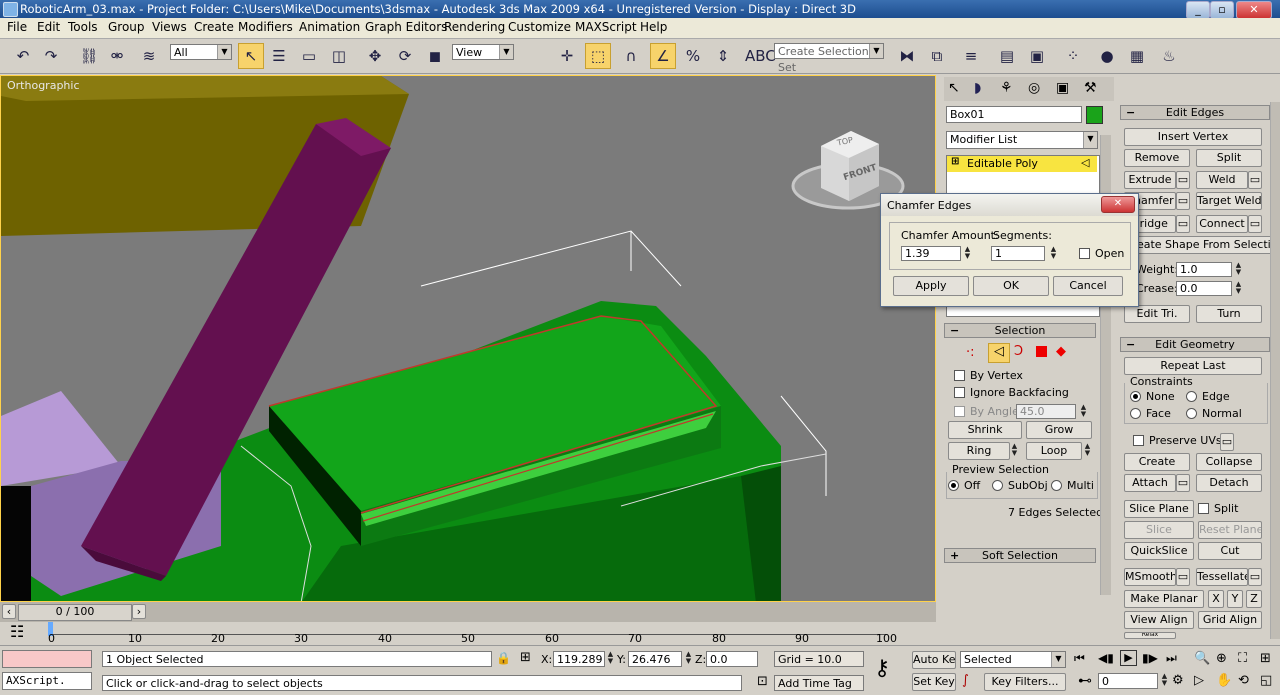  I want to click on menu-graph-editors: Graph Editors, so click(406, 27).